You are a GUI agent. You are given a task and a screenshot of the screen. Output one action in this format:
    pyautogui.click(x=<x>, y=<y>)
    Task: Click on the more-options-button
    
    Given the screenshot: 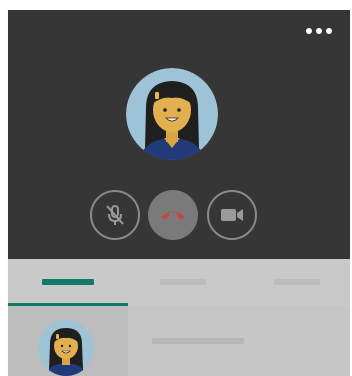 What is the action you would take?
    pyautogui.click(x=319, y=31)
    